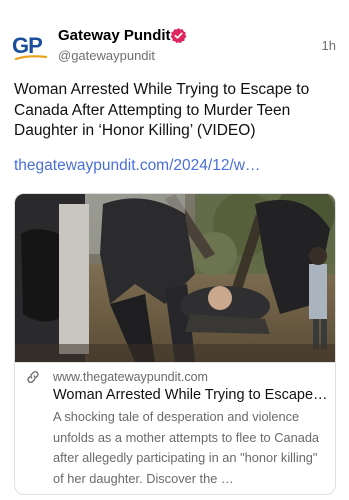  What do you see at coordinates (106, 55) in the screenshot?
I see `author-handle: @gatewaypundit` at bounding box center [106, 55].